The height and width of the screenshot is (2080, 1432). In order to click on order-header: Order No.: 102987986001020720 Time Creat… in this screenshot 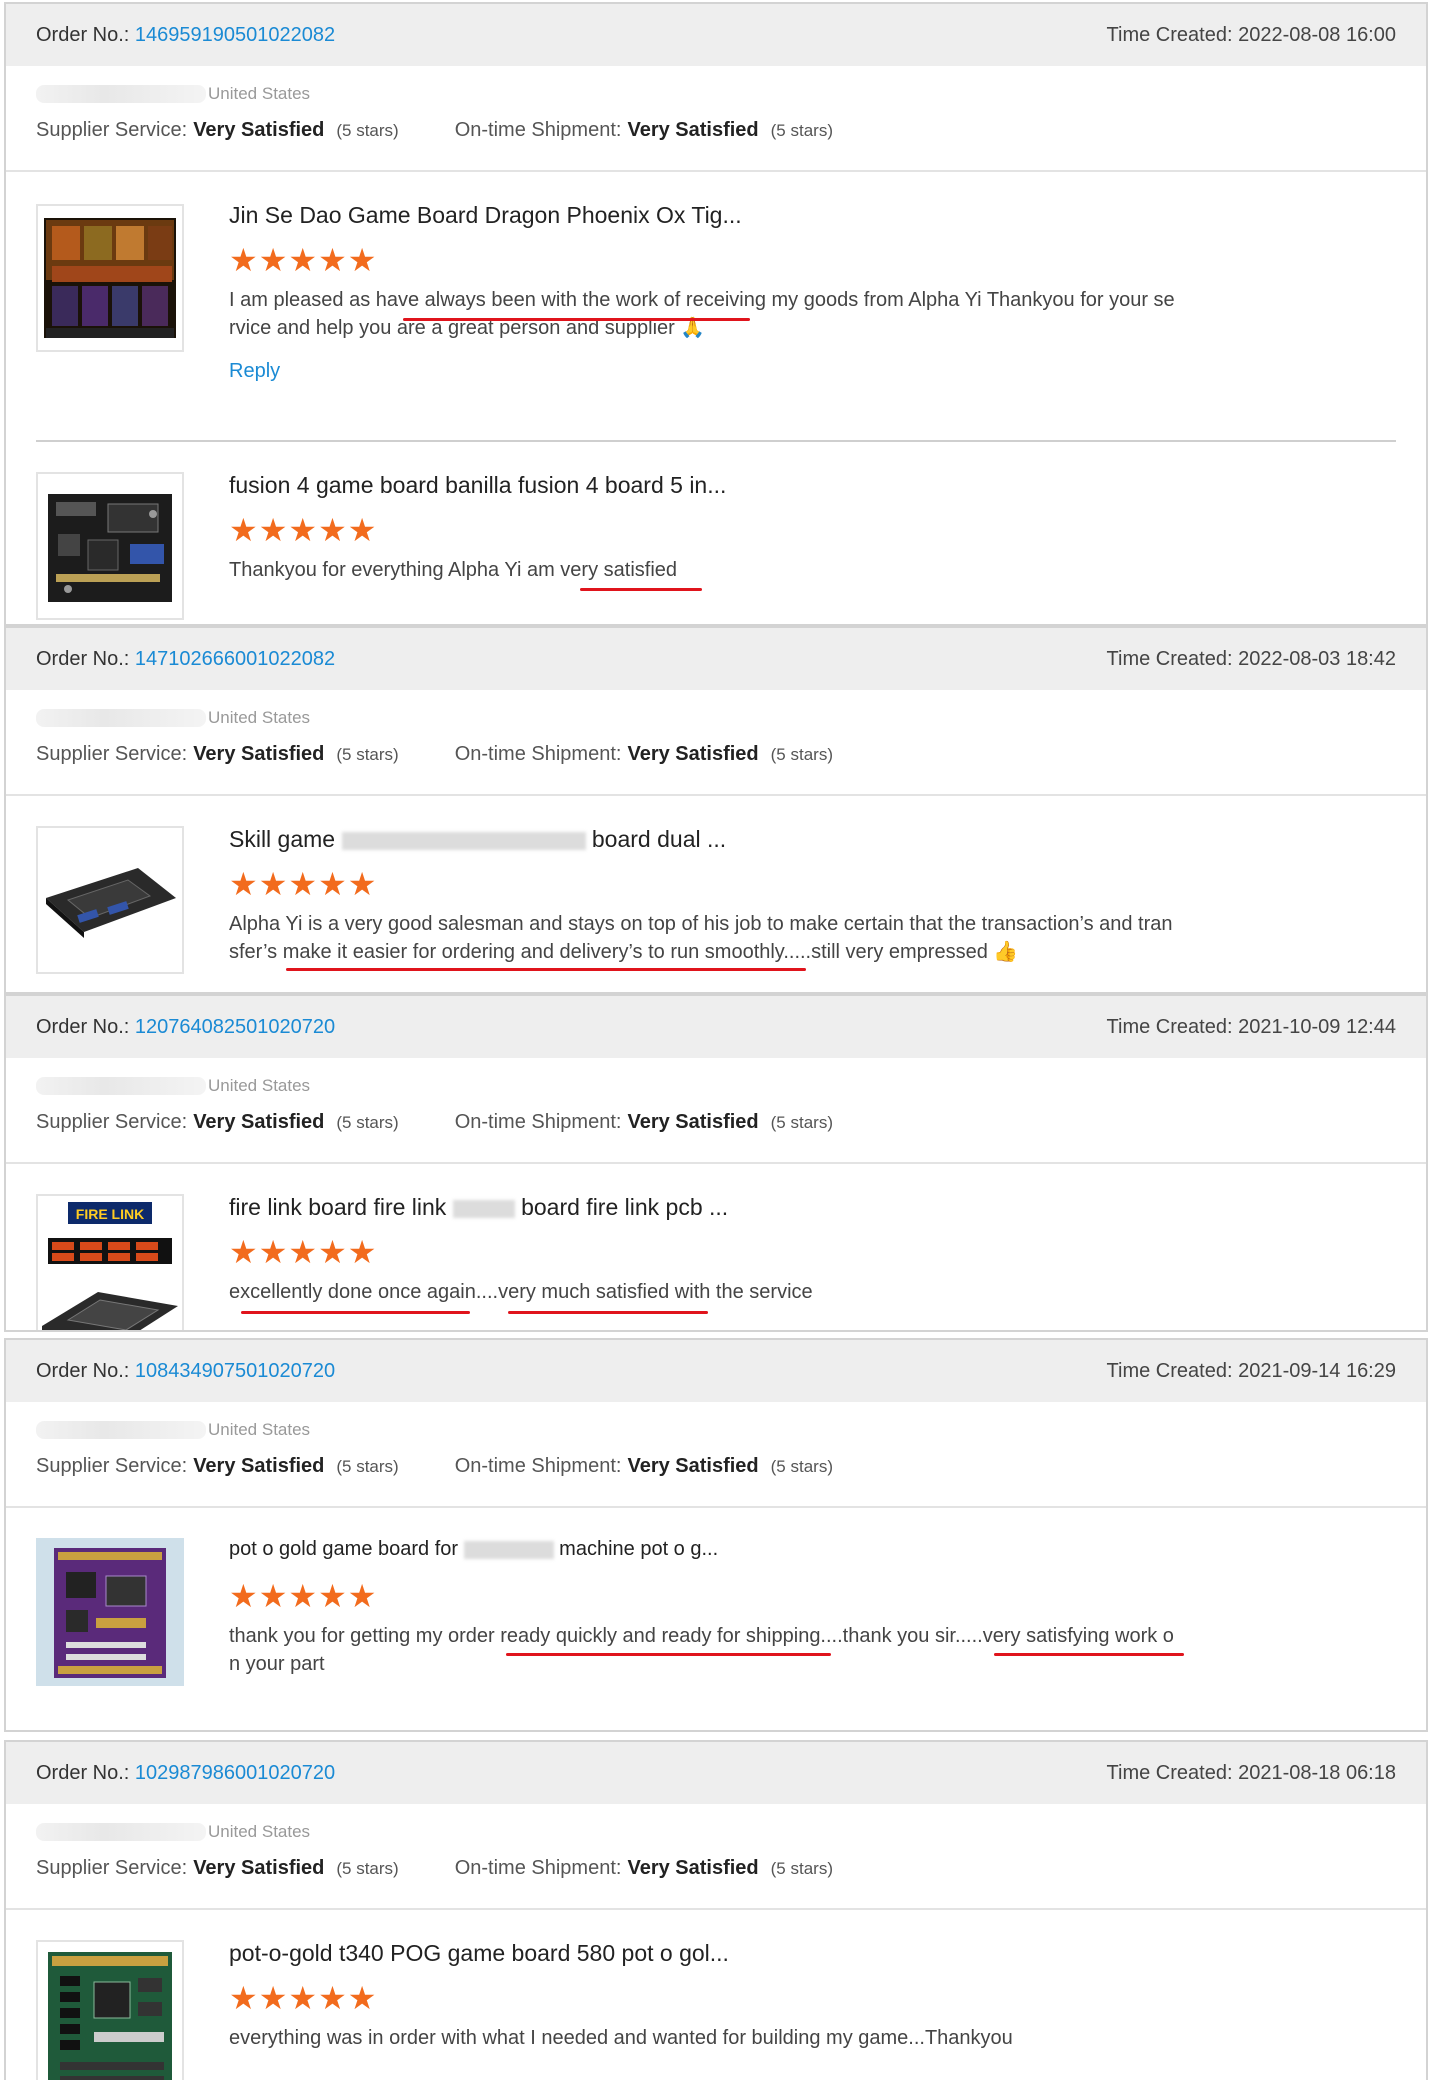, I will do `click(716, 1773)`.